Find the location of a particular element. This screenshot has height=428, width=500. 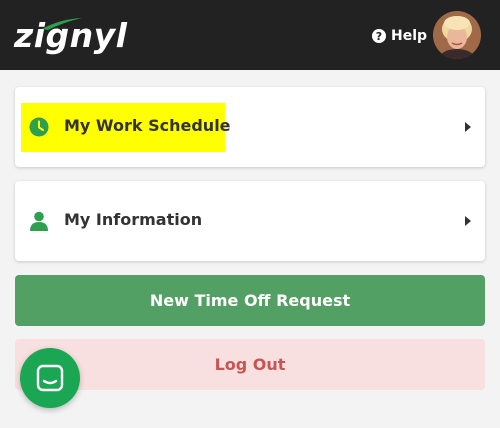

log-out-button: Log Out is located at coordinates (250, 364).